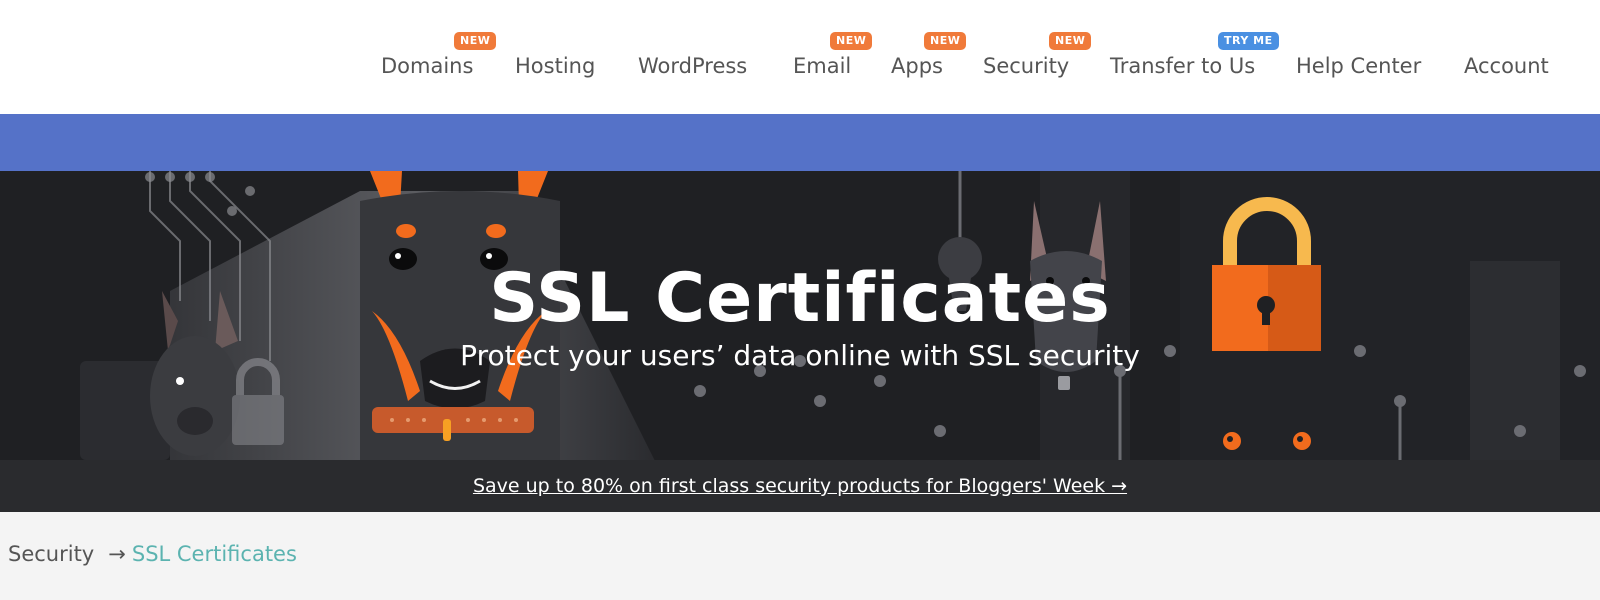 This screenshot has width=1600, height=600. I want to click on nav-item-account: Account, so click(1506, 66).